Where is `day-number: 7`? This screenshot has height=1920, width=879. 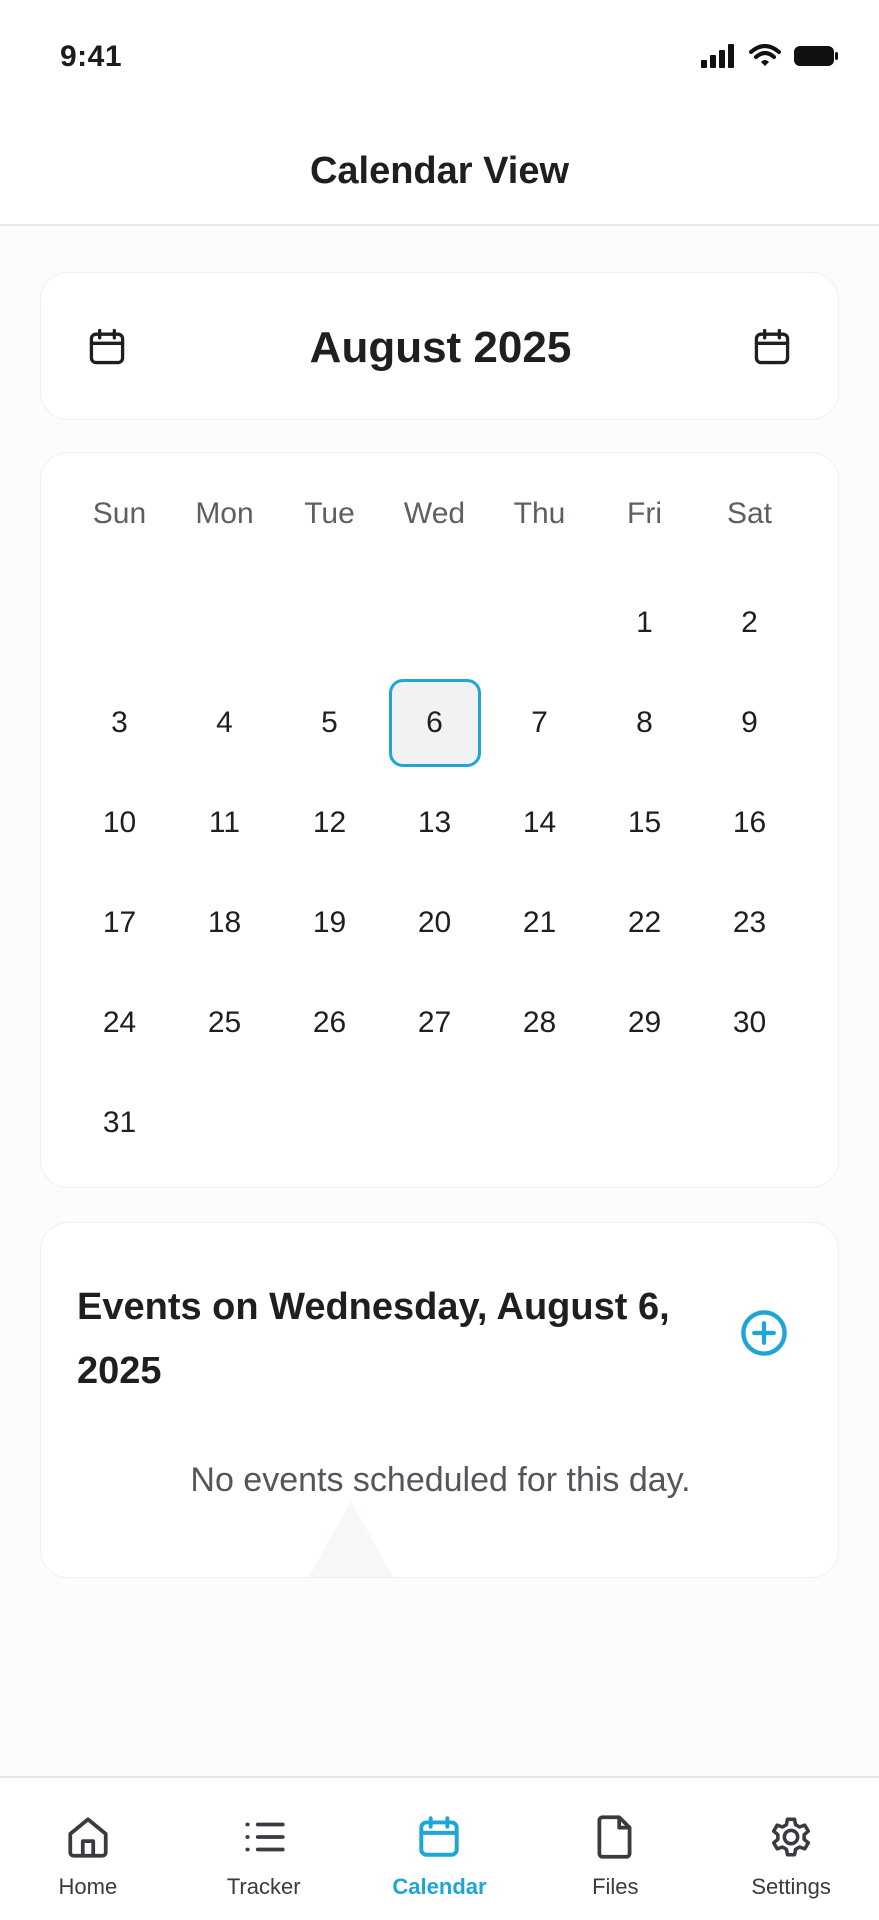
day-number: 7 is located at coordinates (539, 722).